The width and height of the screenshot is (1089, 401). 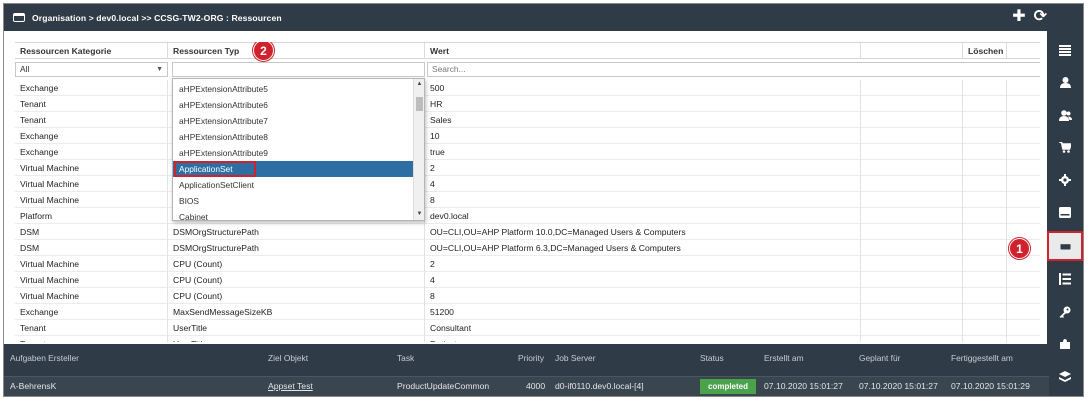 What do you see at coordinates (527, 104) in the screenshot?
I see `table-row: Tenant HR` at bounding box center [527, 104].